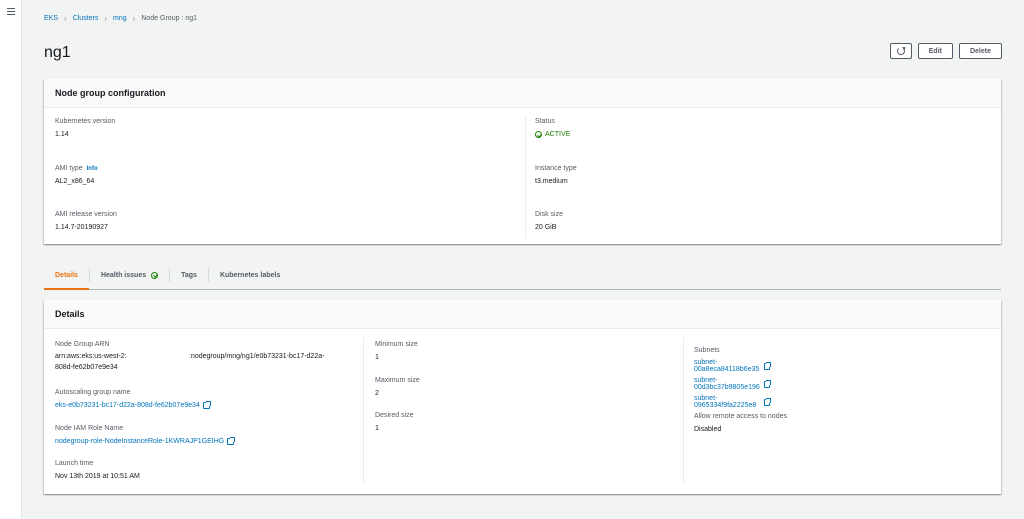  Describe the element at coordinates (935, 51) in the screenshot. I see `edit-button: Edit` at that location.